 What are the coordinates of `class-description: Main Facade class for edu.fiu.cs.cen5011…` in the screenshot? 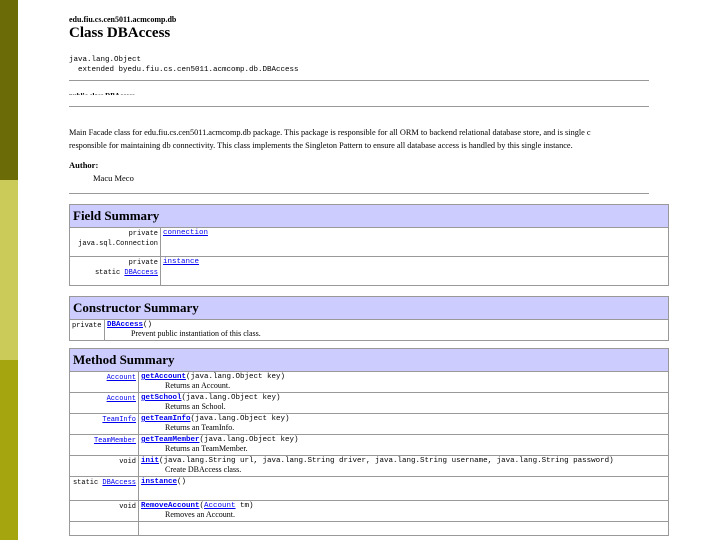 It's located at (394, 139).